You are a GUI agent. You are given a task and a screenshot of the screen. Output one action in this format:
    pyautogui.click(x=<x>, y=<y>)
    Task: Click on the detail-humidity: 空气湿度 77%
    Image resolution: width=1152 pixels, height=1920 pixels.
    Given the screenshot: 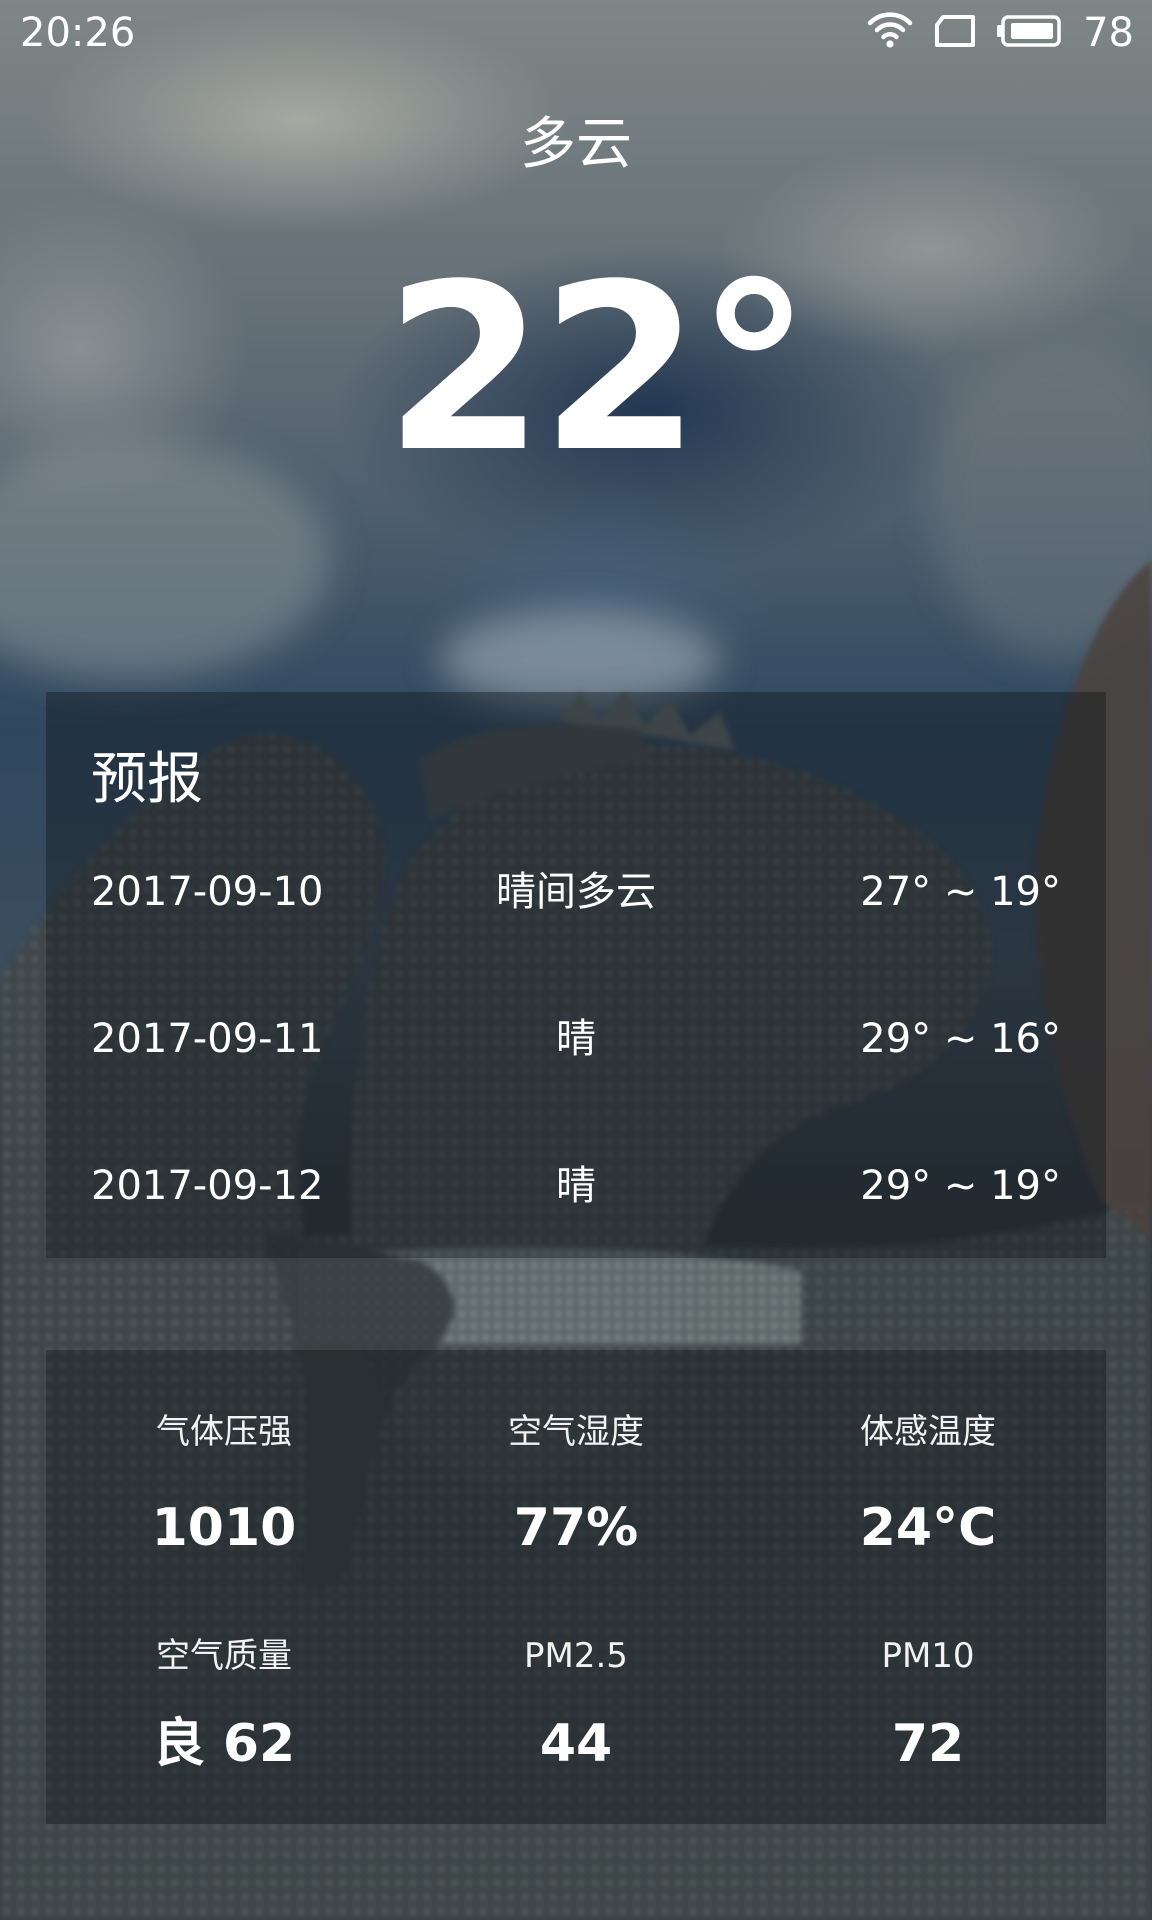 What is the action you would take?
    pyautogui.click(x=576, y=1485)
    